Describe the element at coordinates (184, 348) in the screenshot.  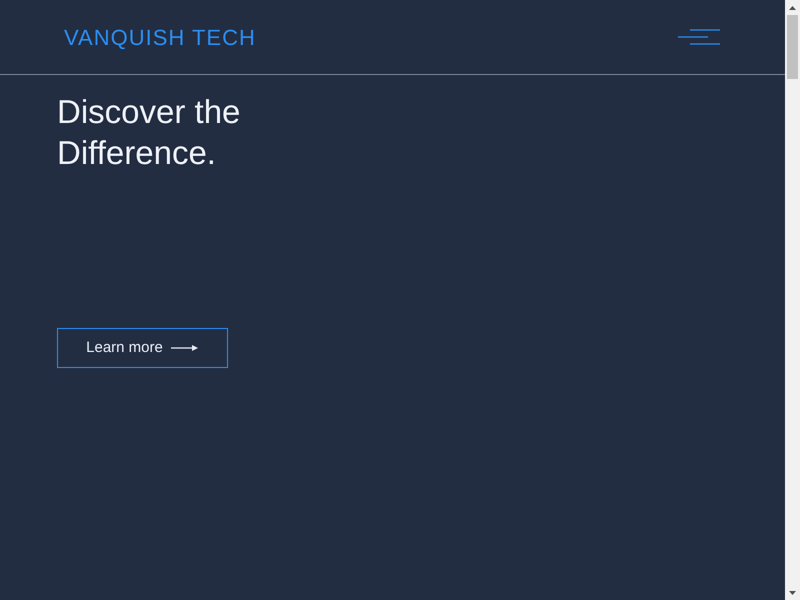
I see `arrow-icon` at that location.